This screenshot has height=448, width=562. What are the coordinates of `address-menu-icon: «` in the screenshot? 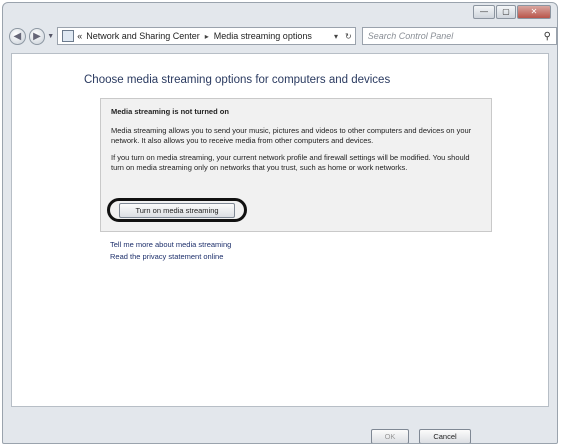 It's located at (79, 36).